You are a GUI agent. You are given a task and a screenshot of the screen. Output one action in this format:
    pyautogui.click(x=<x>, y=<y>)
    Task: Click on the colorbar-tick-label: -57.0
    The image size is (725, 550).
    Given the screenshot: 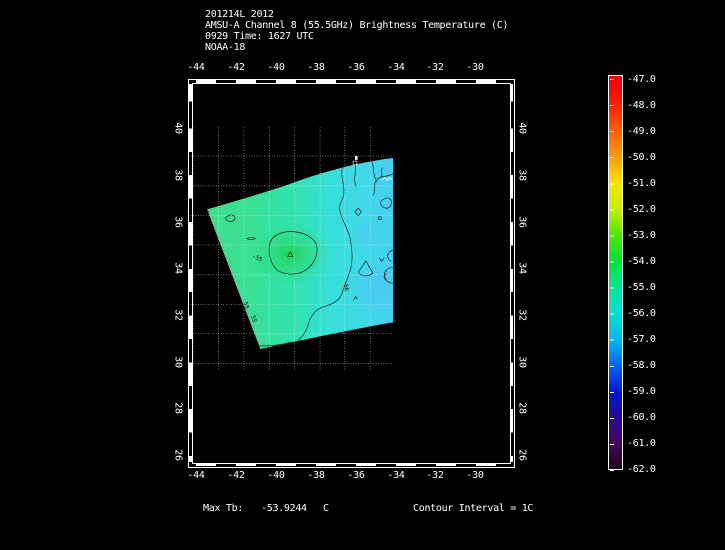 What is the action you would take?
    pyautogui.click(x=641, y=339)
    